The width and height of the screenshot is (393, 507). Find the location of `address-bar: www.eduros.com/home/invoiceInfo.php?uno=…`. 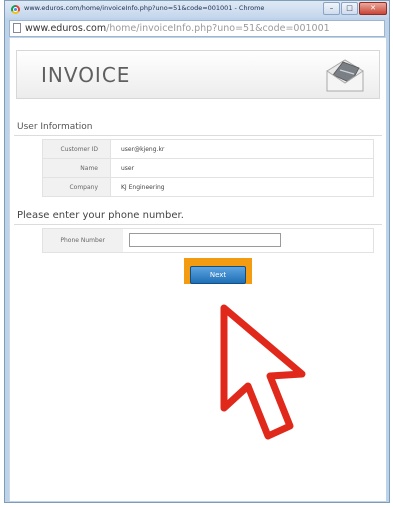

address-bar: www.eduros.com/home/invoiceInfo.php?uno=… is located at coordinates (197, 28).